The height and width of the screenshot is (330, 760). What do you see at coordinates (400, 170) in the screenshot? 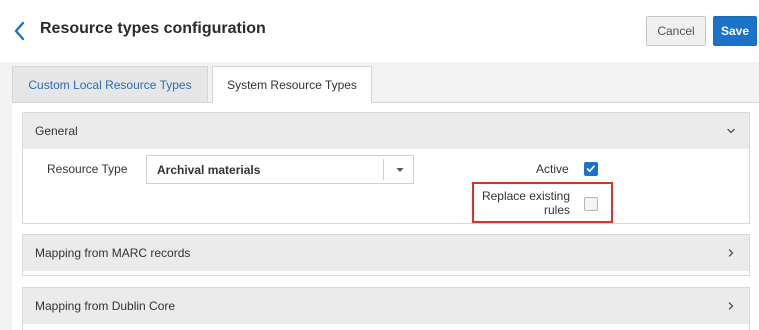
I see `caret-down-icon` at bounding box center [400, 170].